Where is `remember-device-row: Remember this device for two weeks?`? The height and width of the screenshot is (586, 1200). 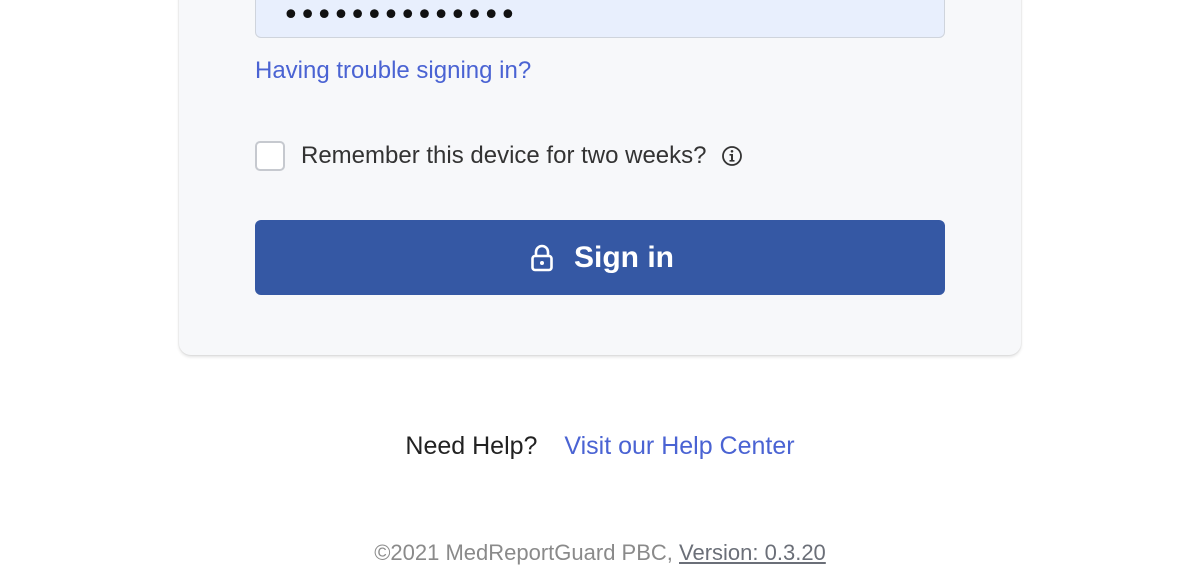 remember-device-row: Remember this device for two weeks? is located at coordinates (499, 156).